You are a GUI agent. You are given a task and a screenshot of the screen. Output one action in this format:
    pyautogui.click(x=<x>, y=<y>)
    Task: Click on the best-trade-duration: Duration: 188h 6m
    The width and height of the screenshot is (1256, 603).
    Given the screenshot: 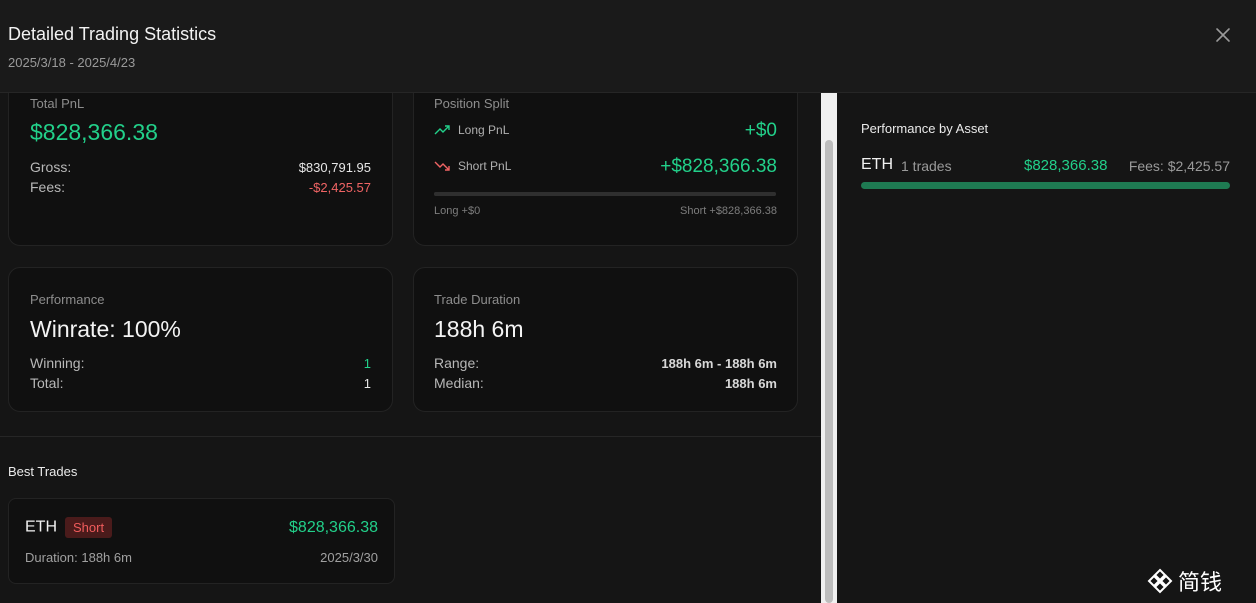 What is the action you would take?
    pyautogui.click(x=78, y=557)
    